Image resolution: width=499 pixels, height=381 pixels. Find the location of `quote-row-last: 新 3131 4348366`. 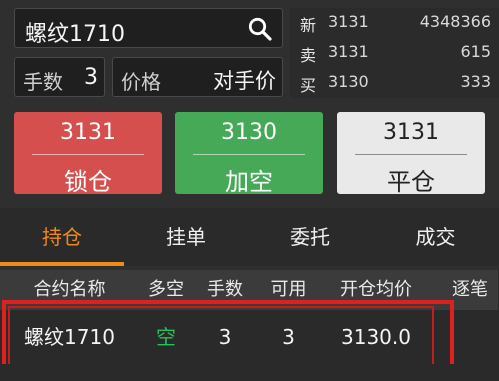

quote-row-last: 新 3131 4348366 is located at coordinates (394, 22).